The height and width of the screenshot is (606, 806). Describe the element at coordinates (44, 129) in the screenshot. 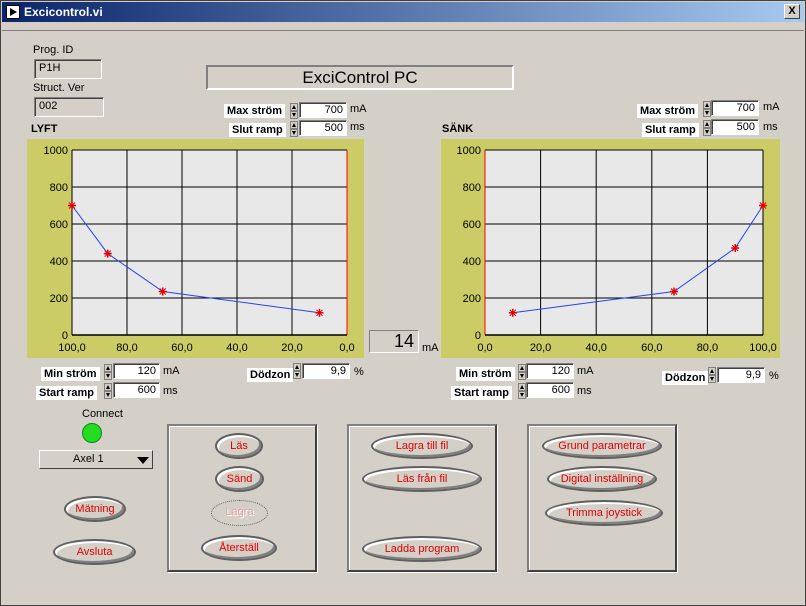

I see `lyft-title: LYFT` at that location.